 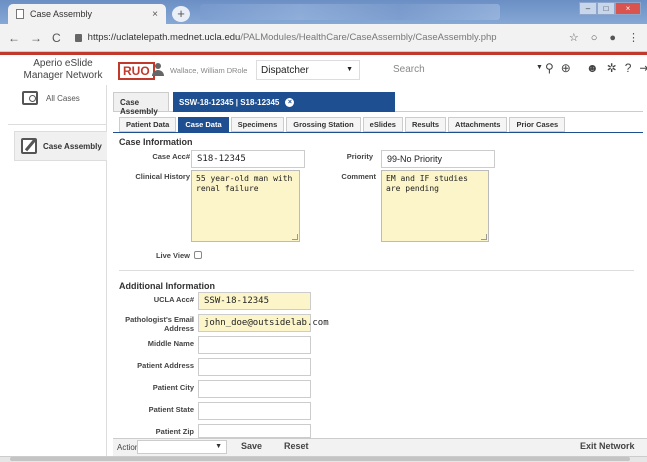 I want to click on patient-city-label: Patient City, so click(x=173, y=387).